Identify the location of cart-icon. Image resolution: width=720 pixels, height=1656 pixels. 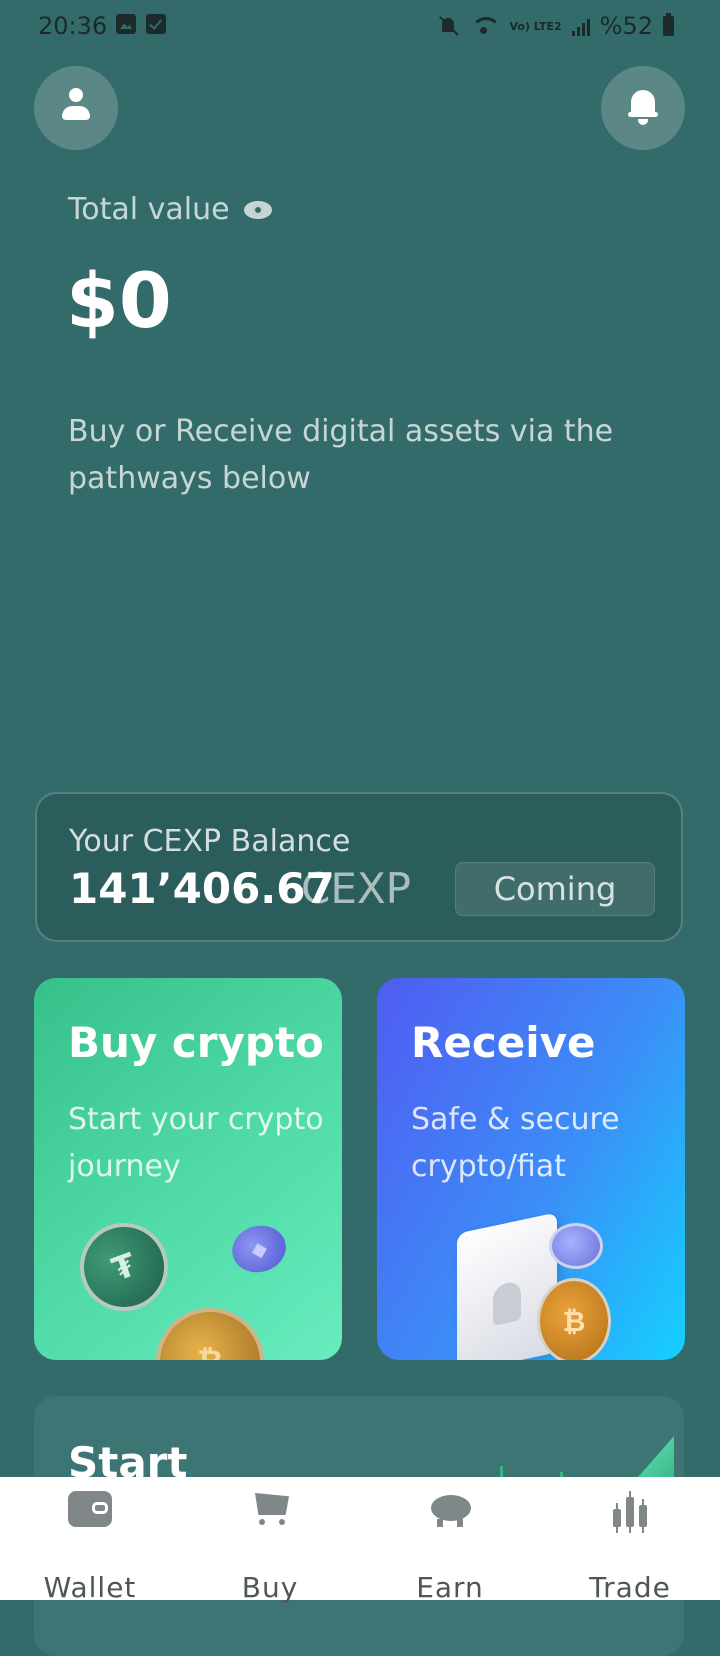
(270, 1509).